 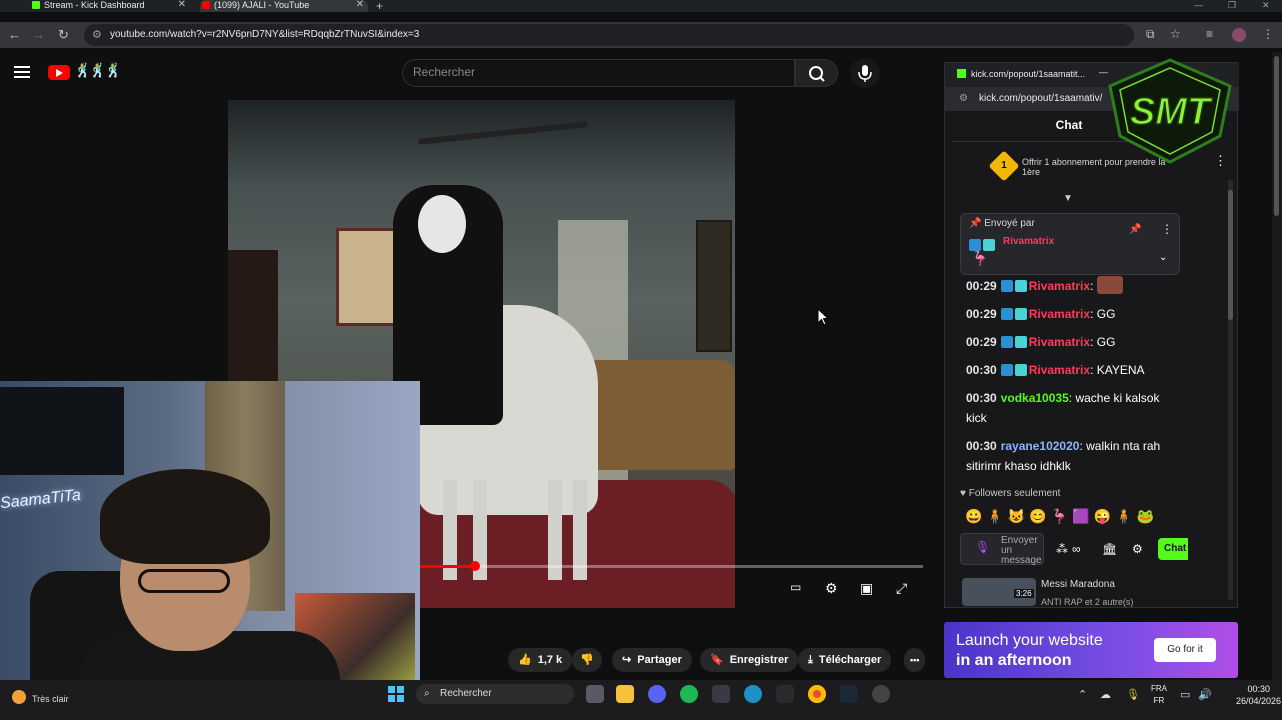 I want to click on save-button: 🔖 Enregistrer, so click(x=749, y=660).